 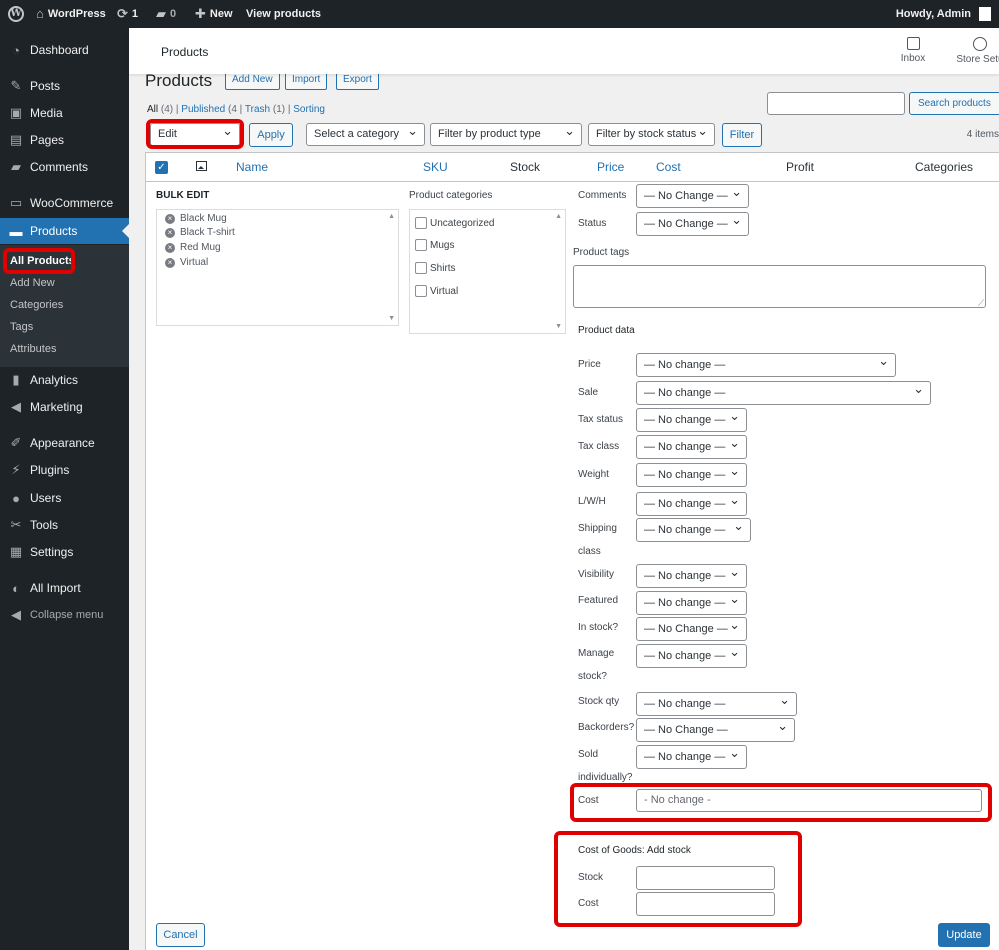 I want to click on weight-select: — No change —, so click(x=691, y=473).